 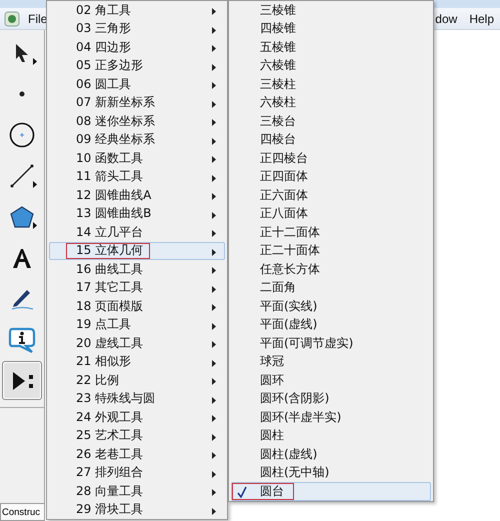 I want to click on menu-option: 23 特殊线与圆, so click(x=137, y=399).